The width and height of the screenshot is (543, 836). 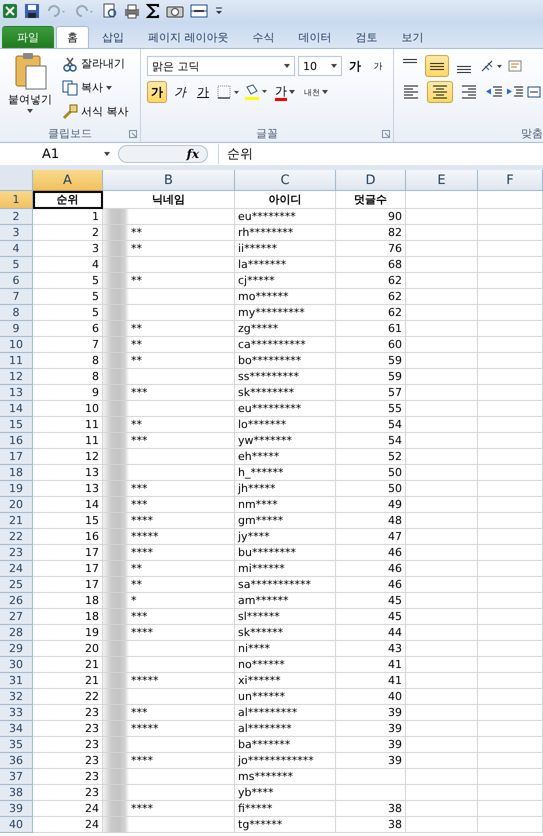 I want to click on row-header: 12, so click(x=16, y=377).